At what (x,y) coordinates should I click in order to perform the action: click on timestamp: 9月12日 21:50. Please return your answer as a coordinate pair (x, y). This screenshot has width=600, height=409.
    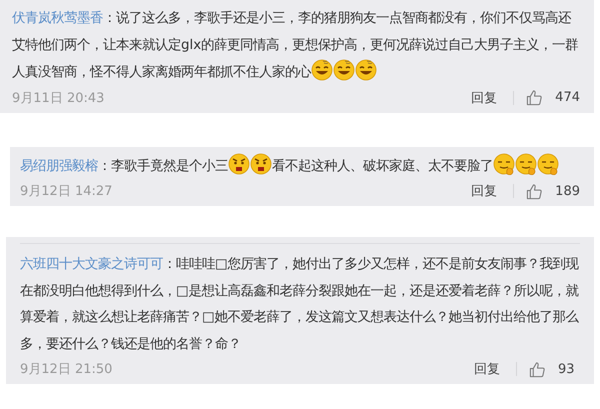
    Looking at the image, I should click on (66, 369).